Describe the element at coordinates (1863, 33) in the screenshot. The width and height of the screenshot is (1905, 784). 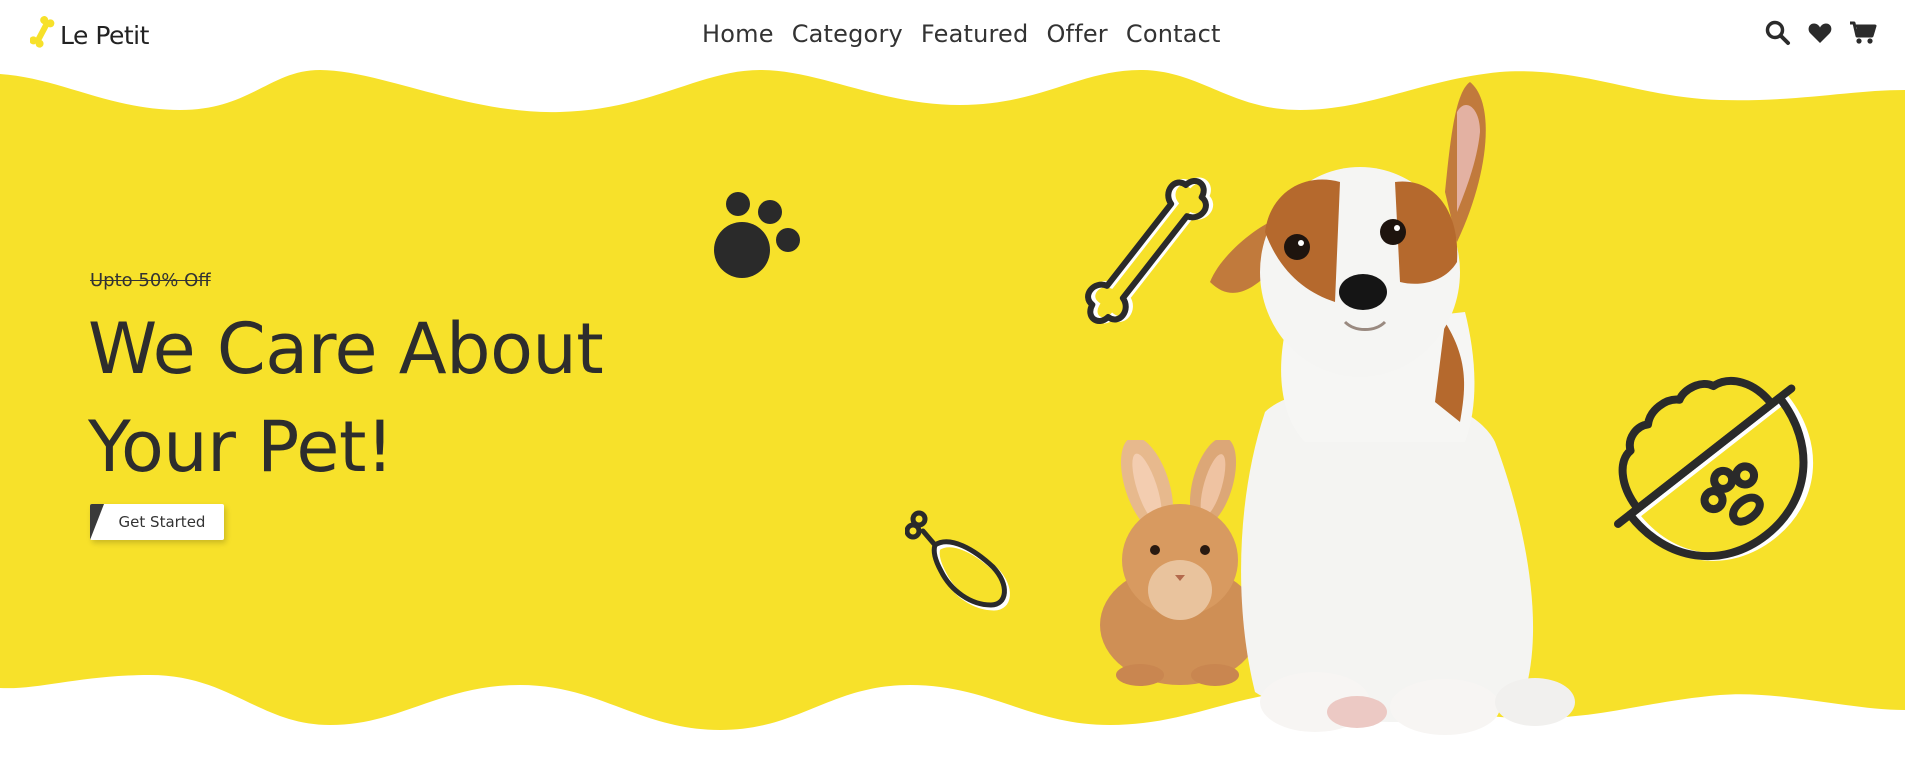
I see `cart-icon` at that location.